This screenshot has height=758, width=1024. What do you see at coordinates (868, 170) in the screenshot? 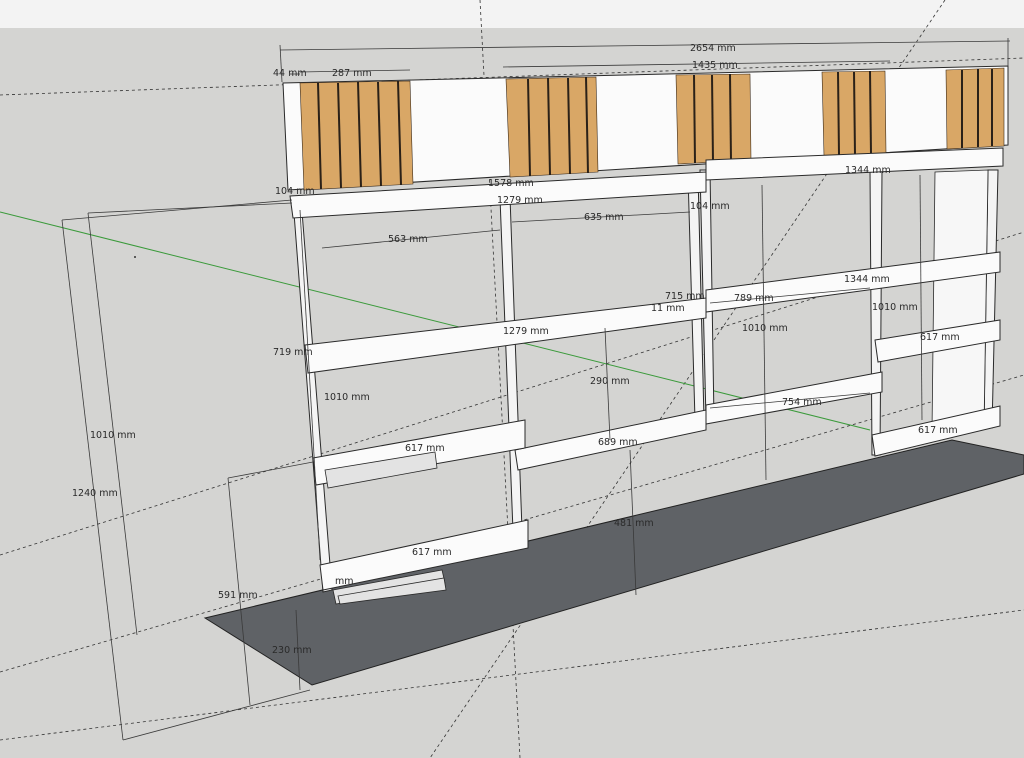
I see `dim-top-beam-right: 1344 mm` at bounding box center [868, 170].